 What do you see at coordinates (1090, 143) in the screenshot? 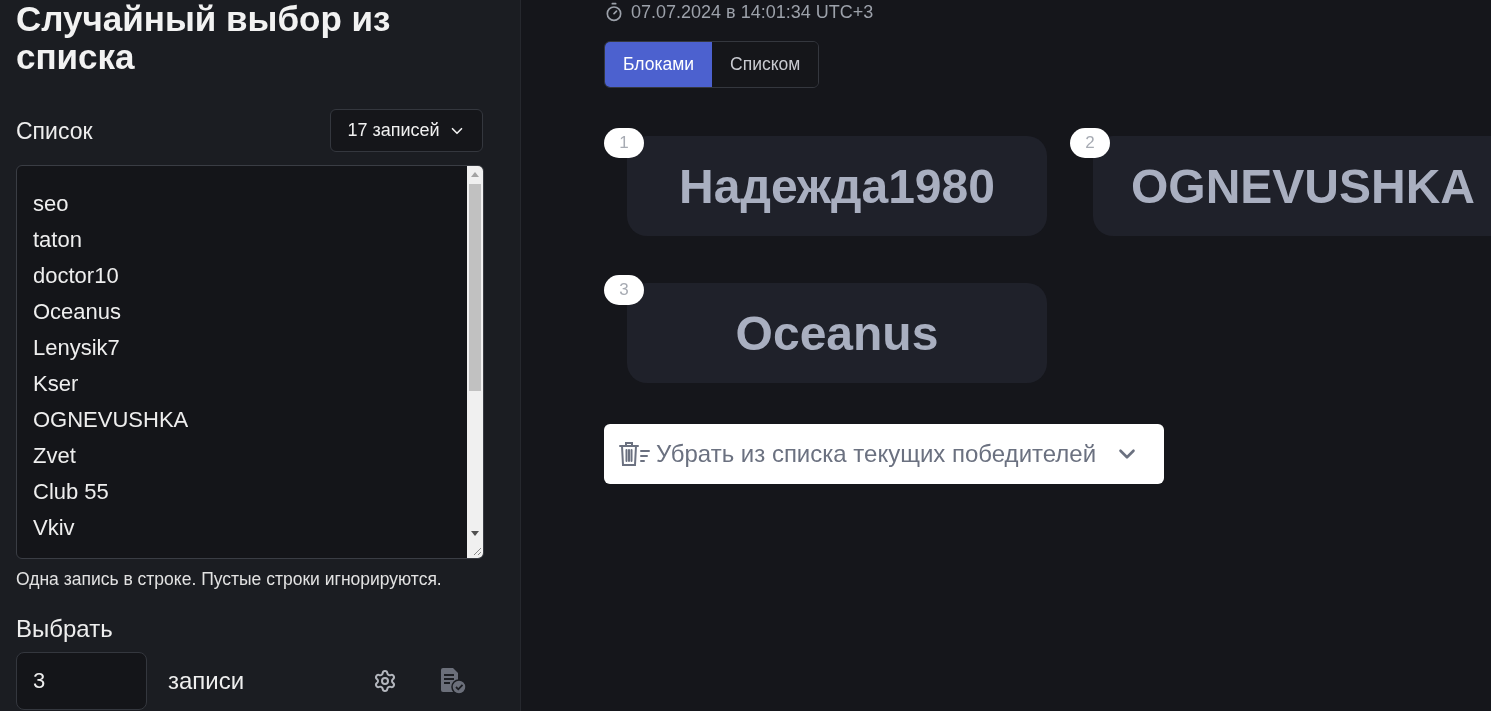
I see `winner-number: 2` at bounding box center [1090, 143].